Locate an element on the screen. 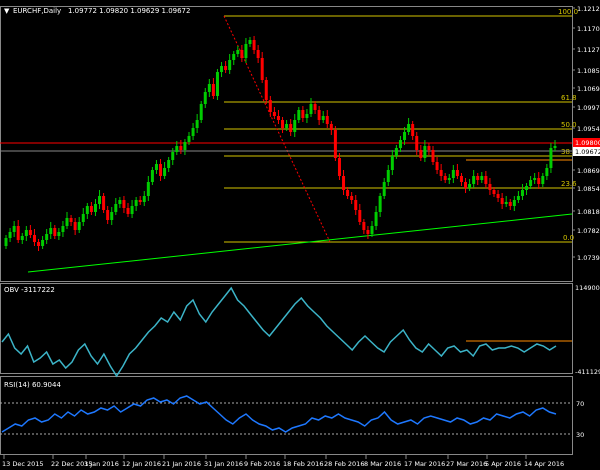  time-tick-label: 8 Mar 2016 is located at coordinates (382, 464).